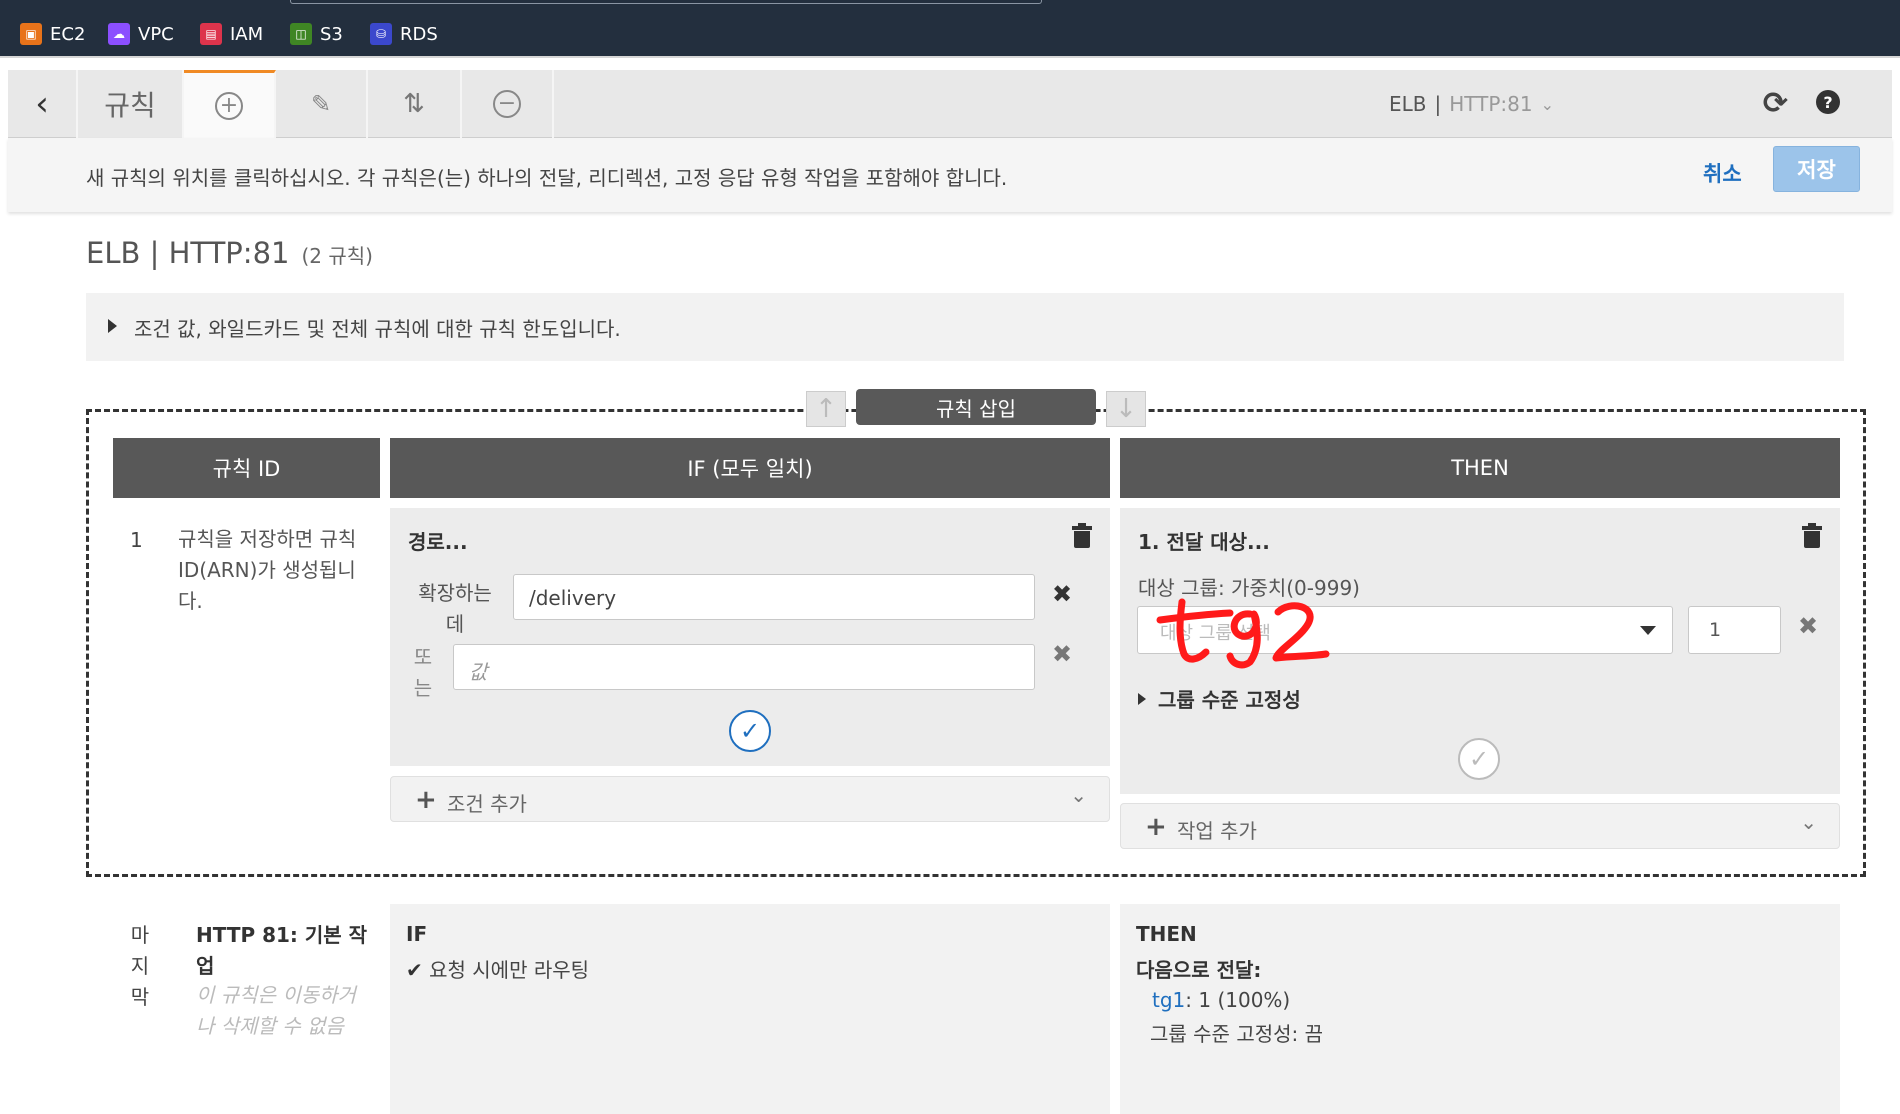  I want to click on column-header-rule-id: 규칙 ID, so click(246, 468).